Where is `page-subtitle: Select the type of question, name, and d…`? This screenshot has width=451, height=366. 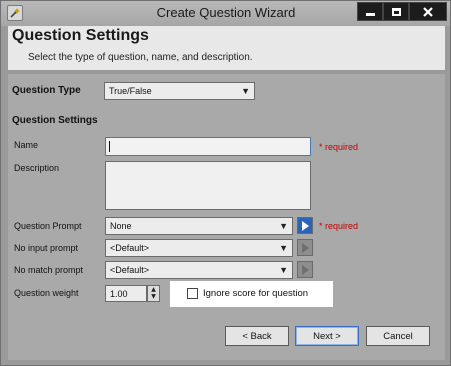 page-subtitle: Select the type of question, name, and d… is located at coordinates (140, 57).